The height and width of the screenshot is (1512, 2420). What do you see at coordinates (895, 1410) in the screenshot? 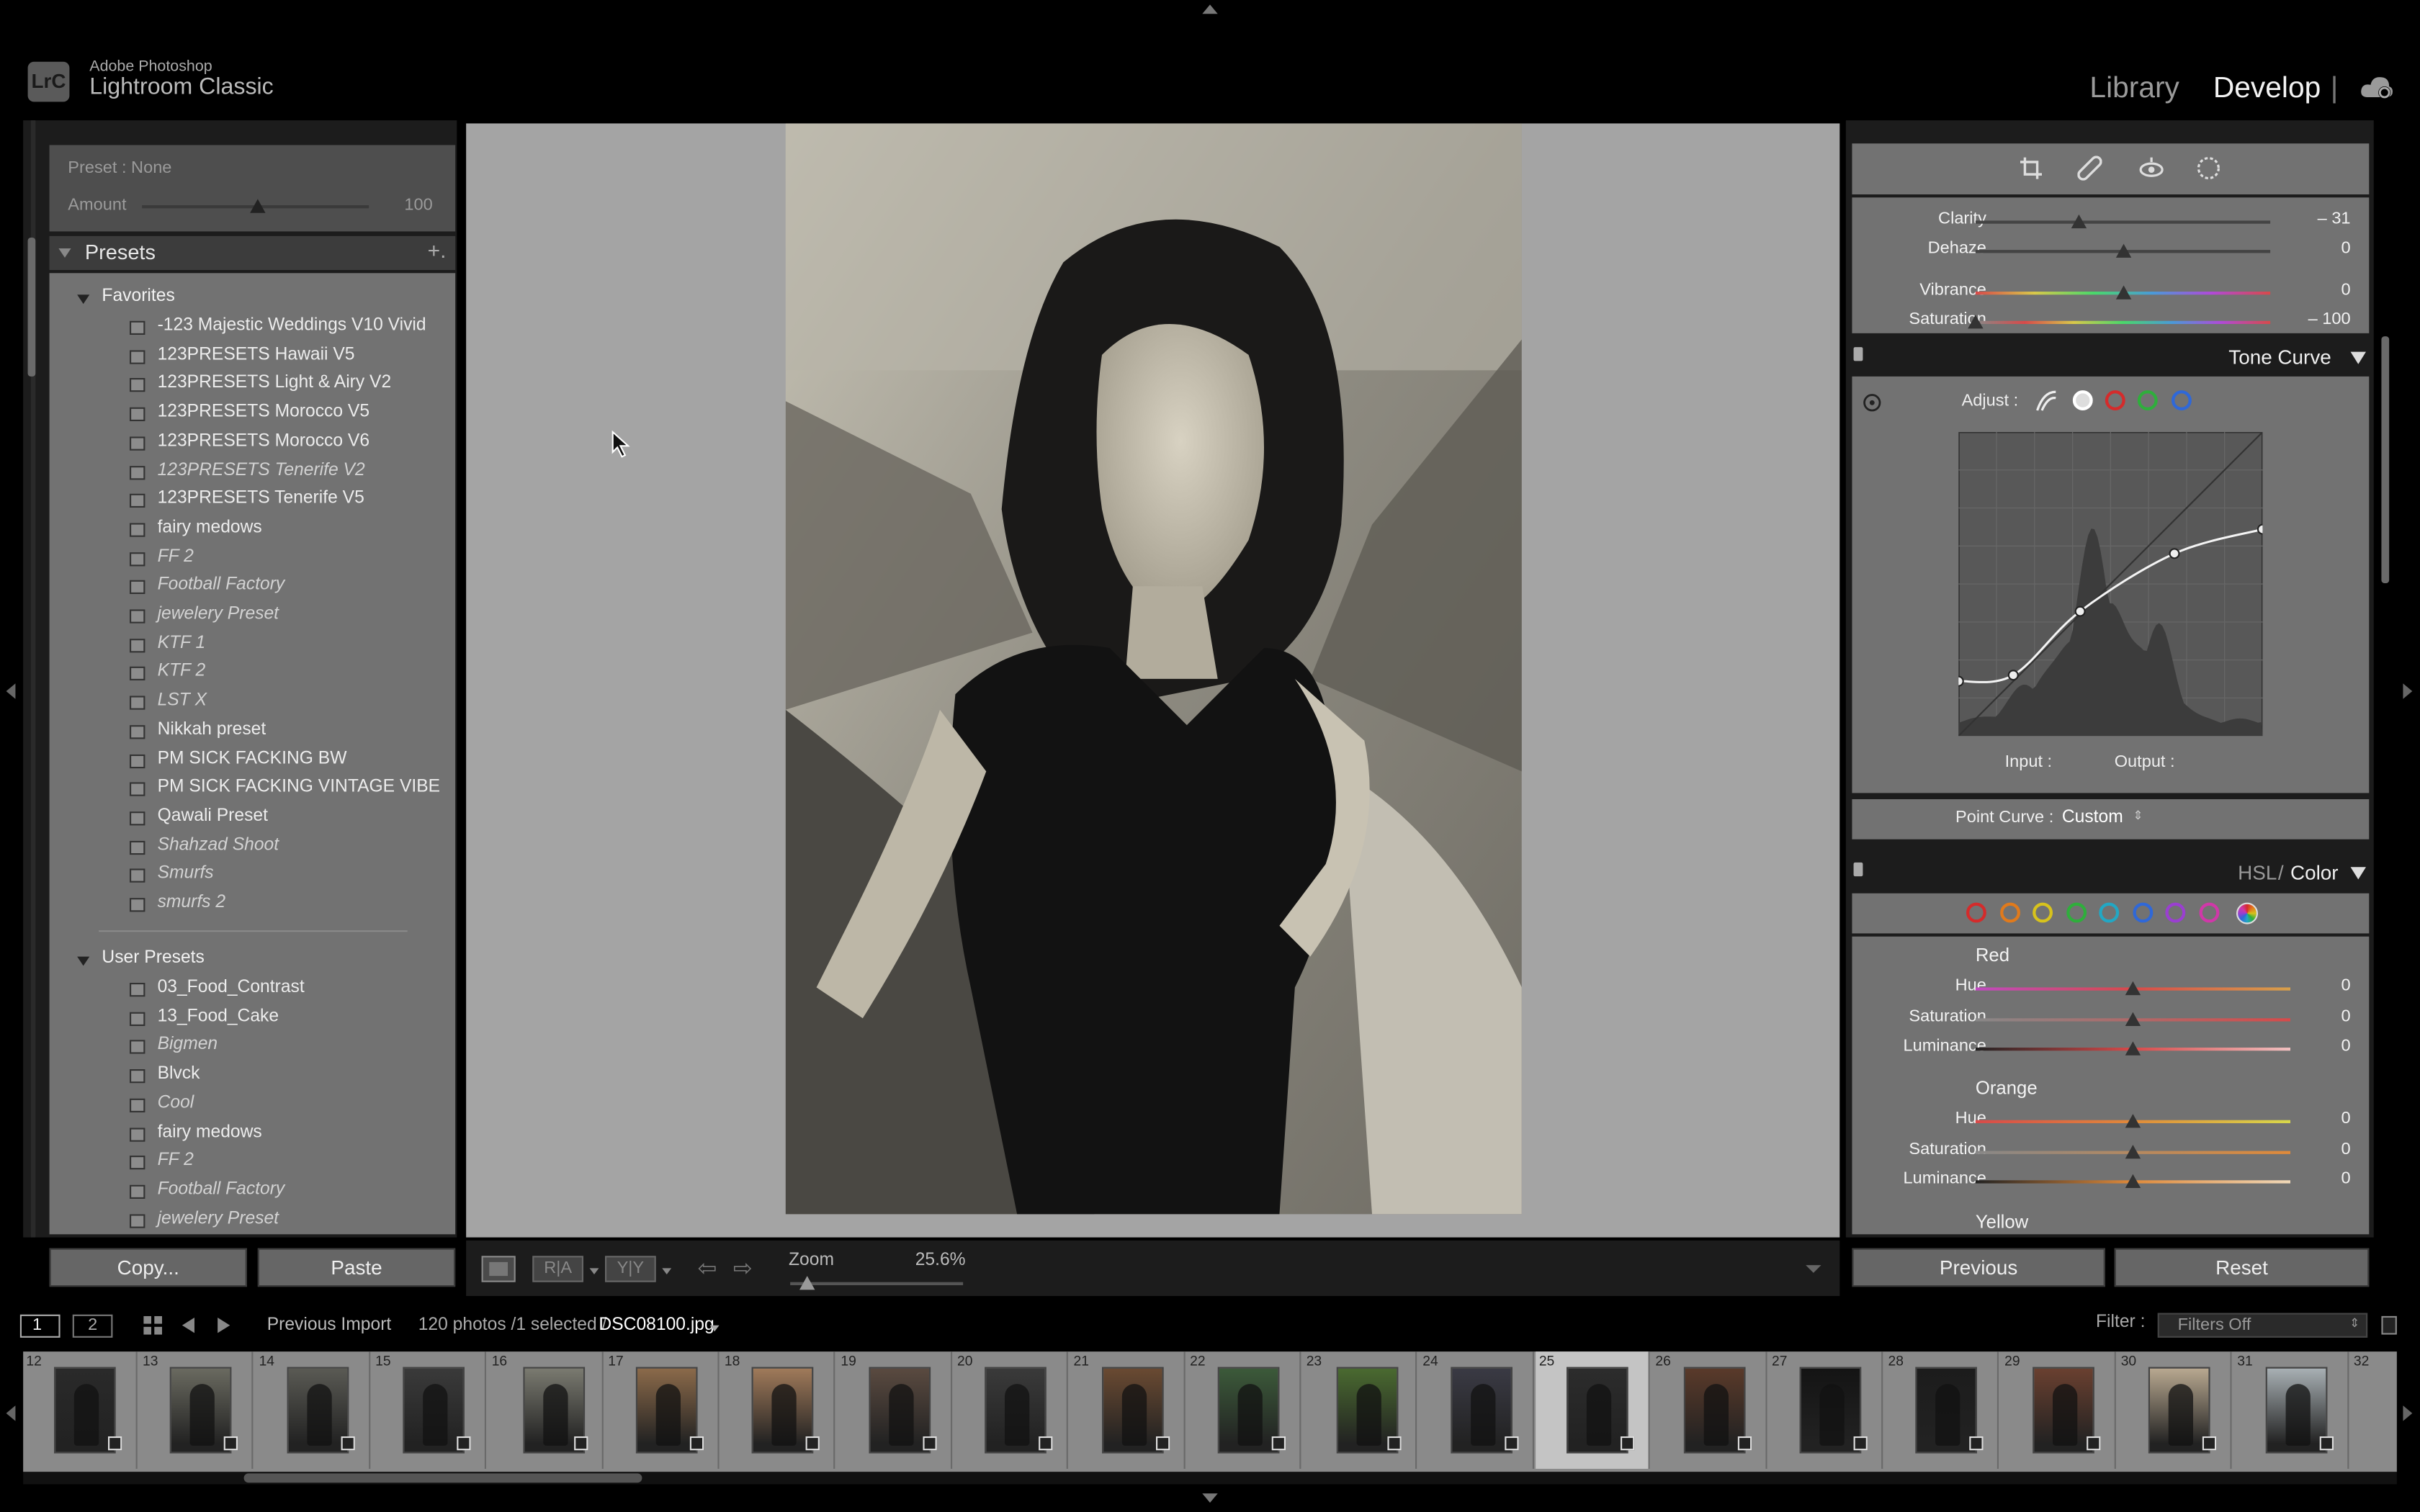
I see `filmstrip-cell: 19` at bounding box center [895, 1410].